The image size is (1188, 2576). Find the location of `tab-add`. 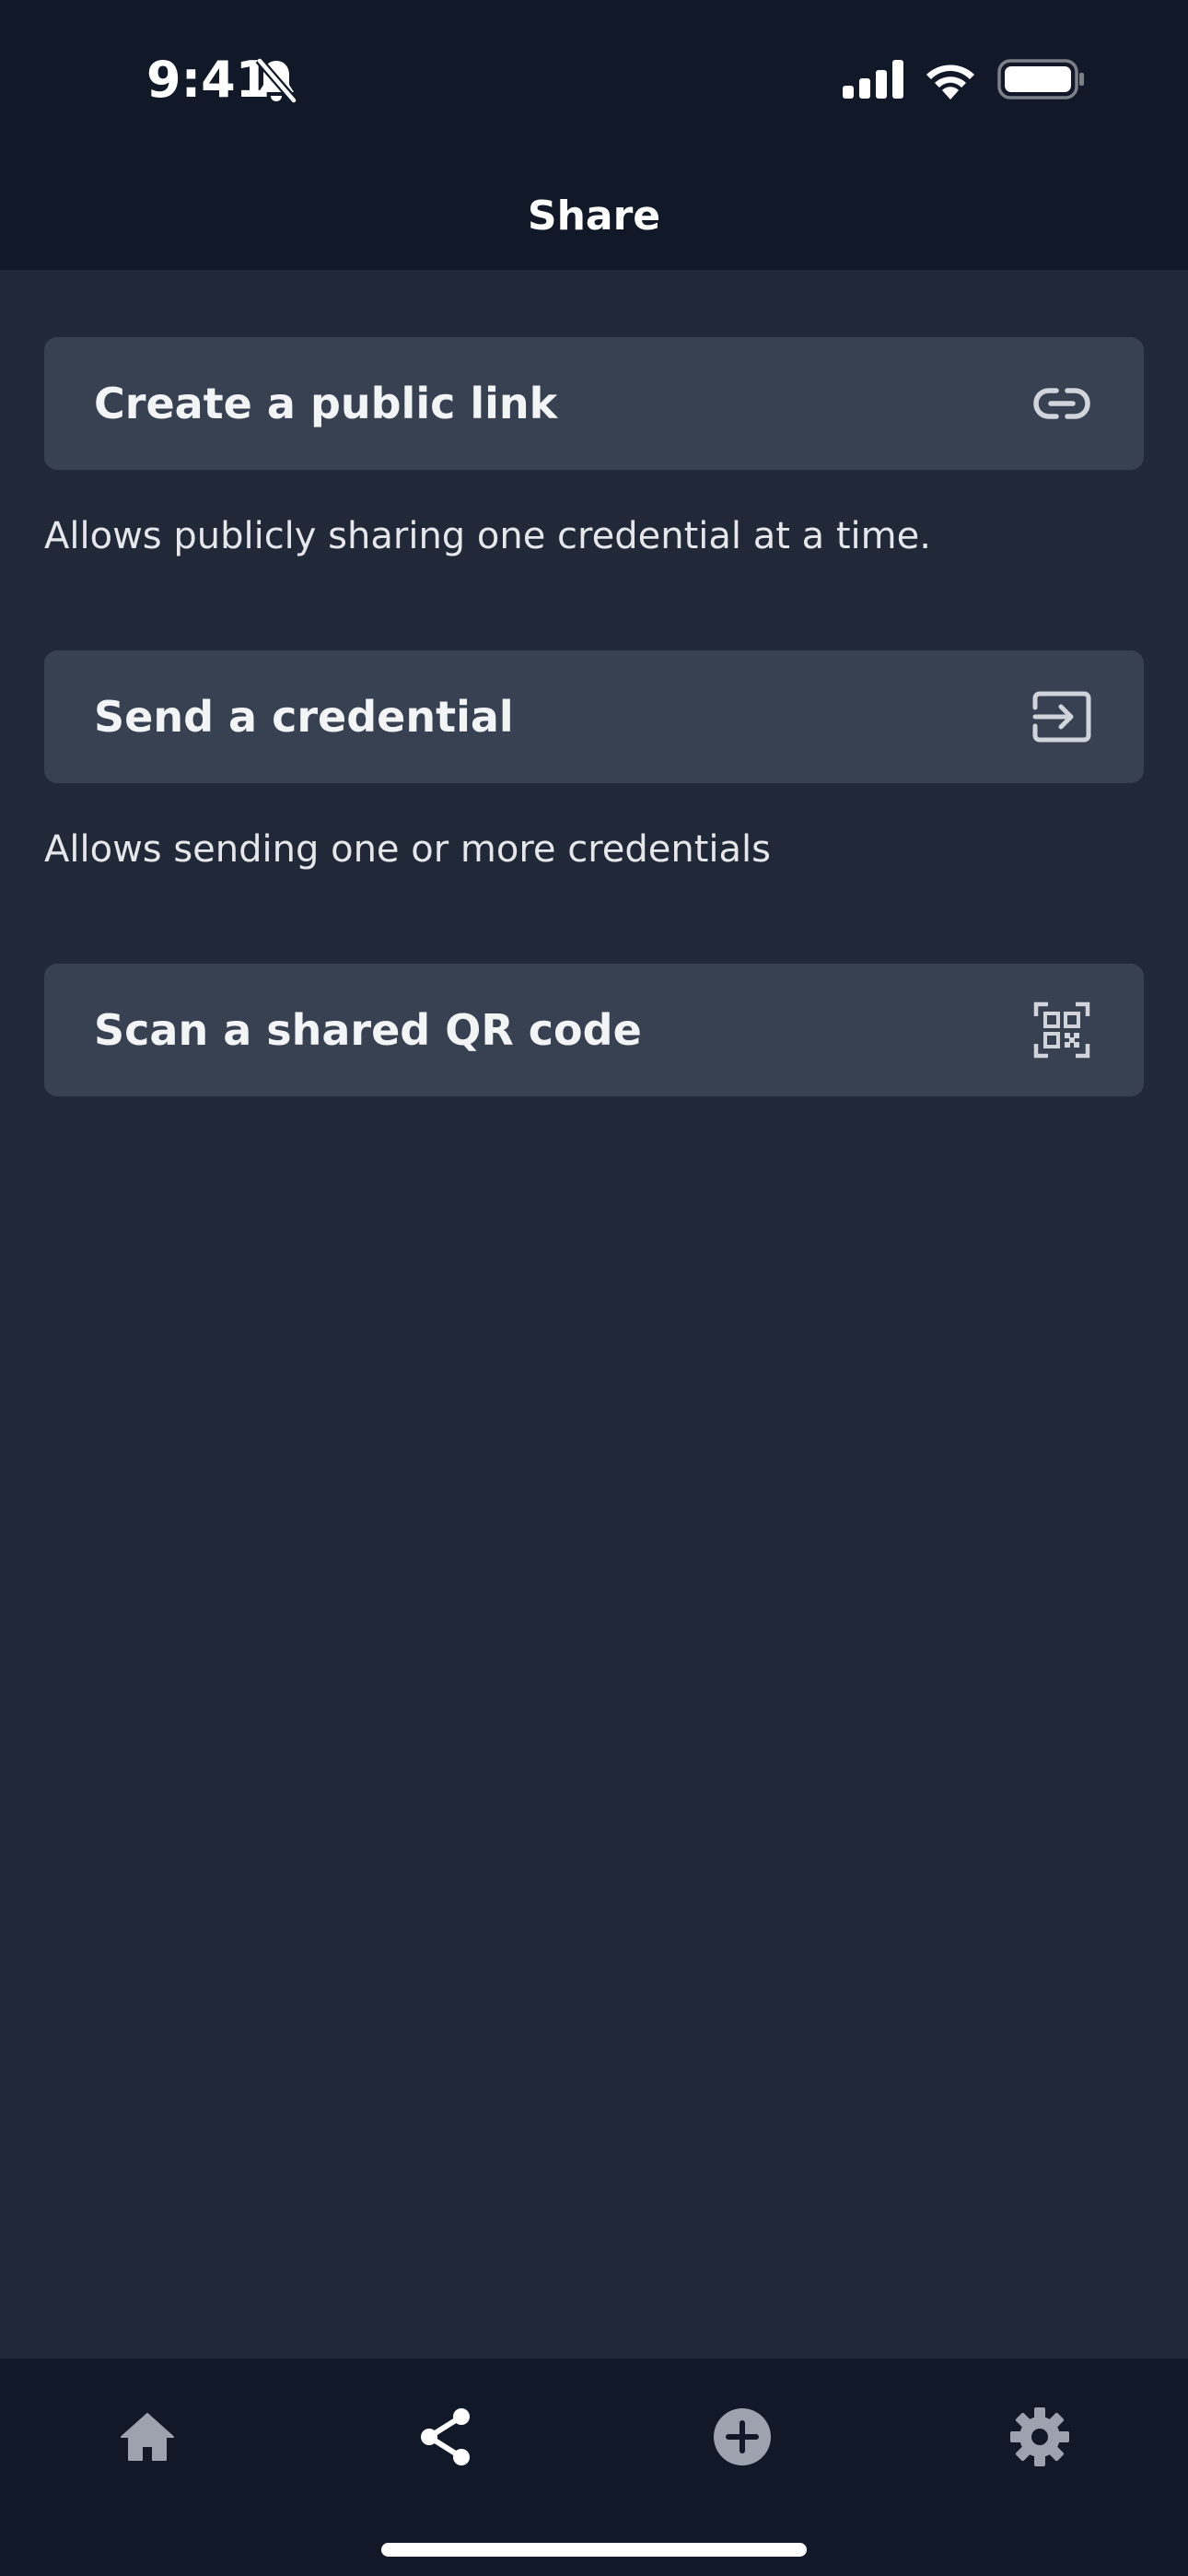

tab-add is located at coordinates (742, 2437).